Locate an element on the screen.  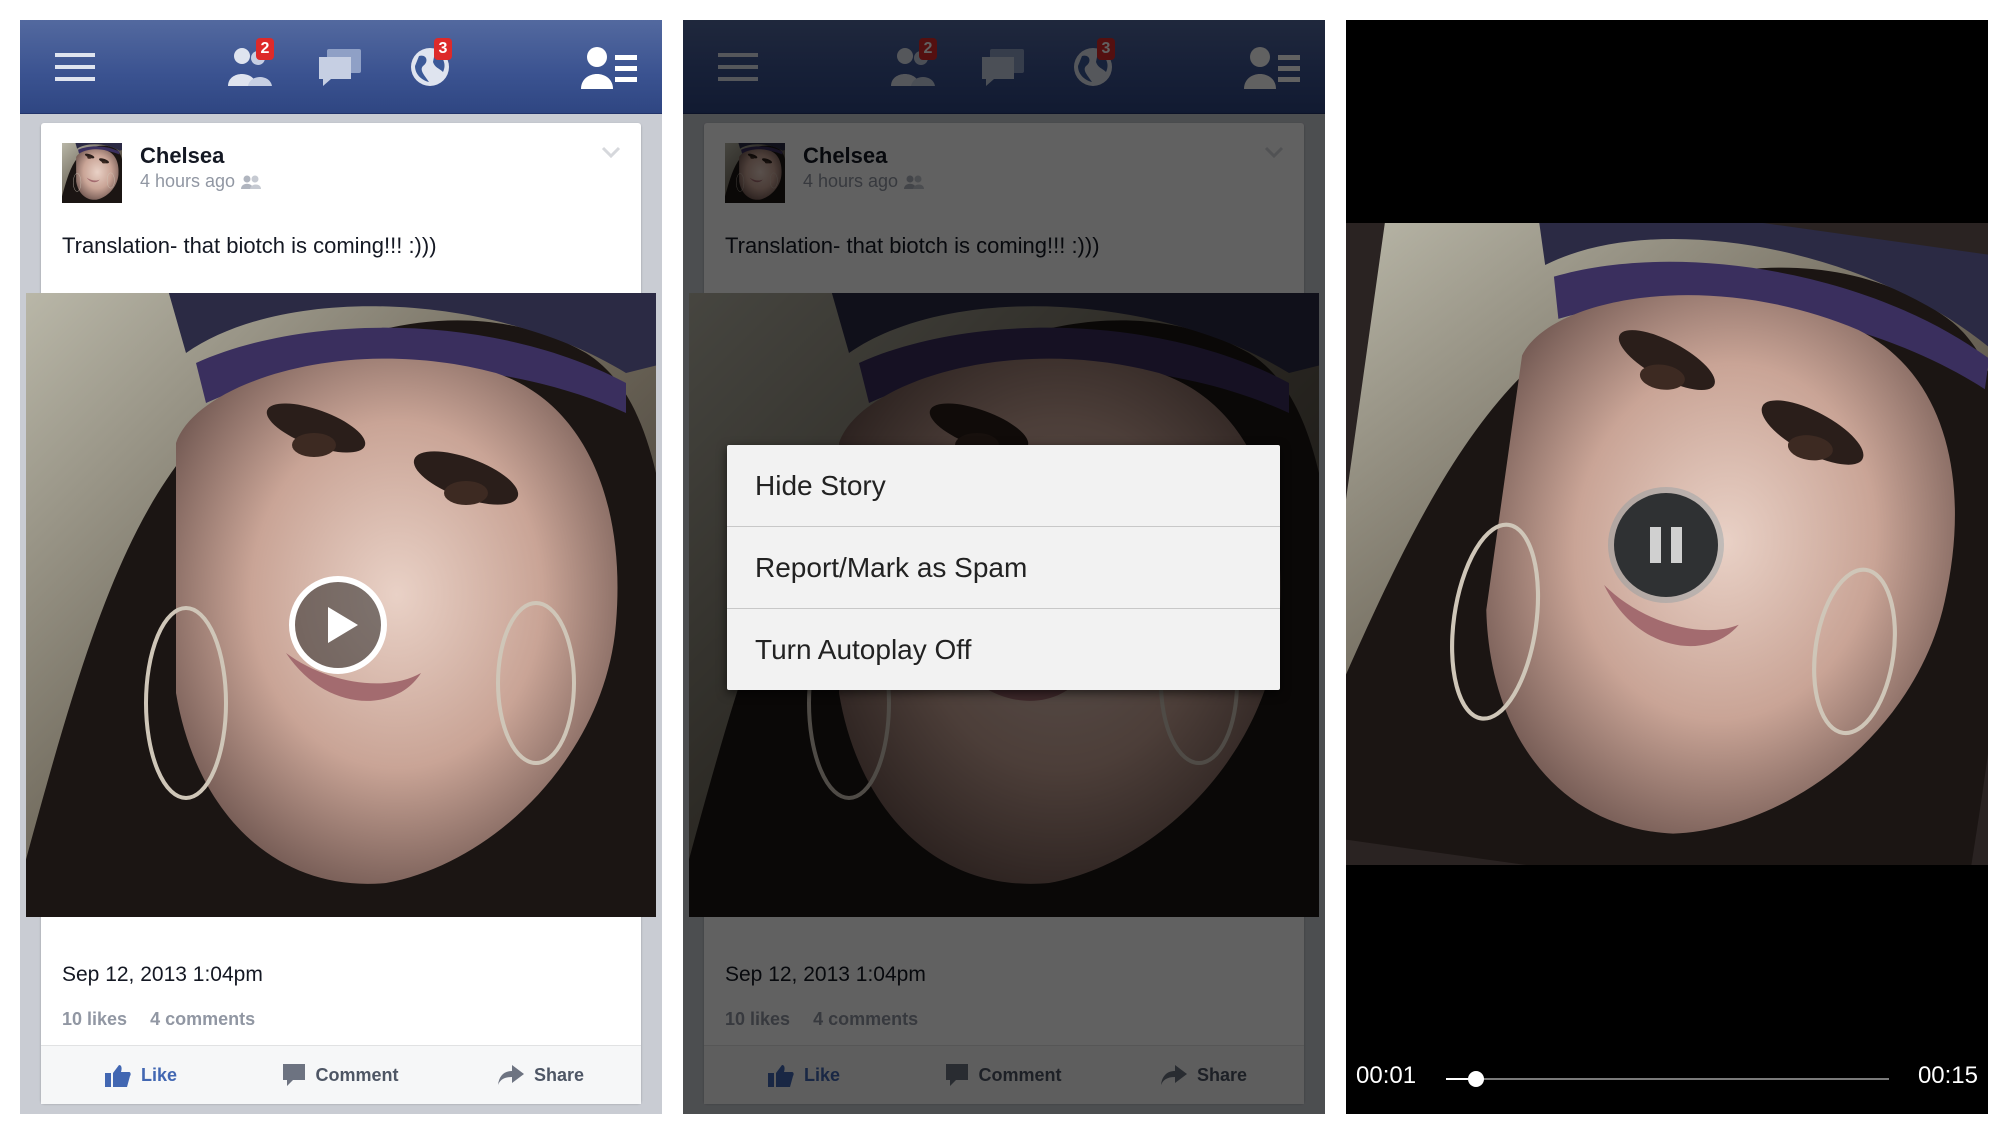
pause-icon is located at coordinates (1666, 545).